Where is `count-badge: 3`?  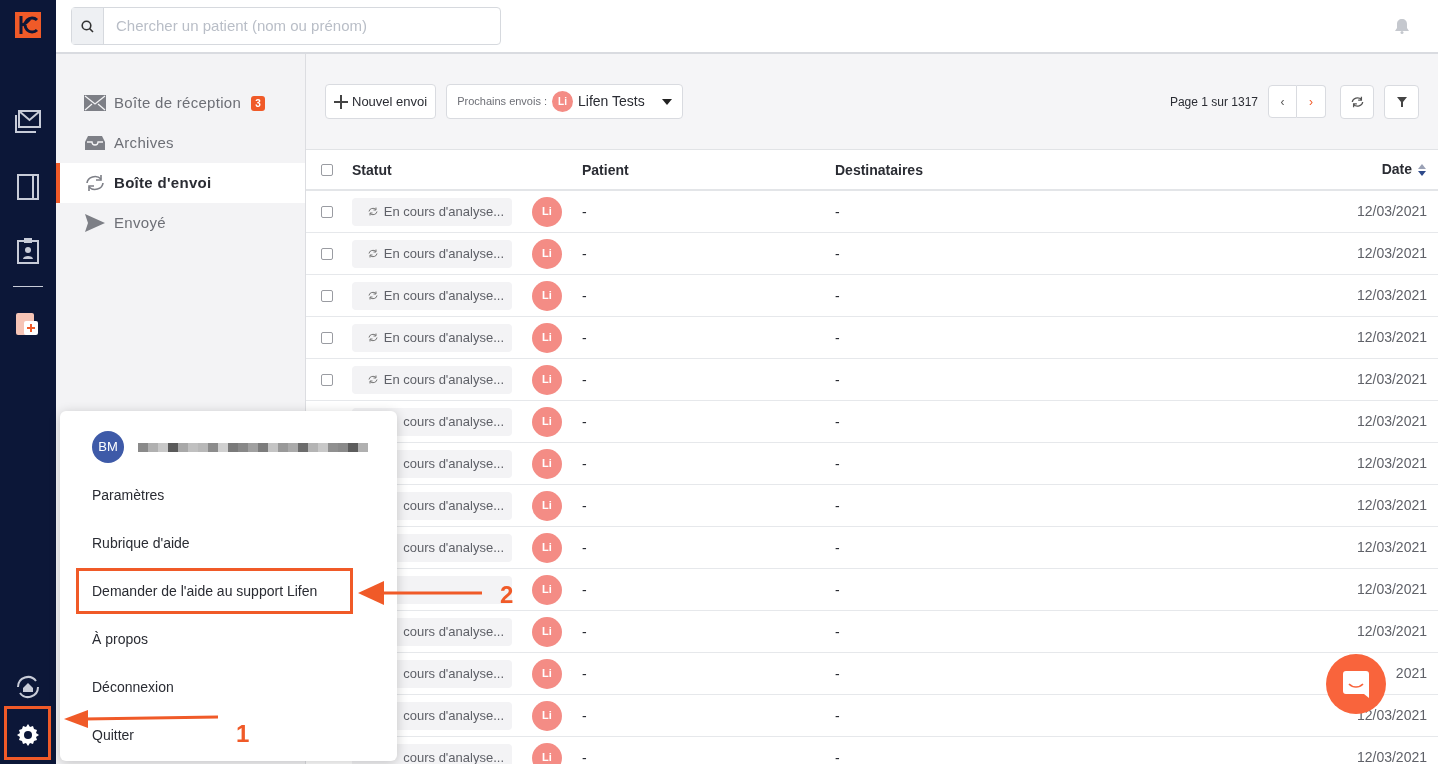 count-badge: 3 is located at coordinates (258, 103).